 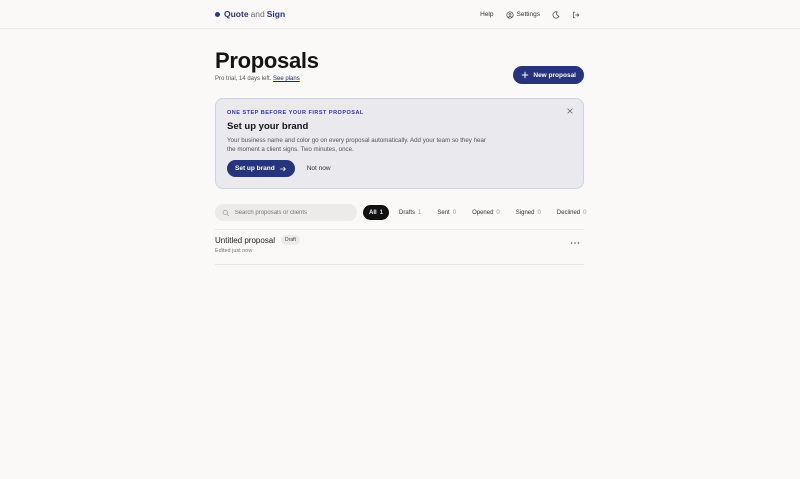 I want to click on close-card-button, so click(x=570, y=112).